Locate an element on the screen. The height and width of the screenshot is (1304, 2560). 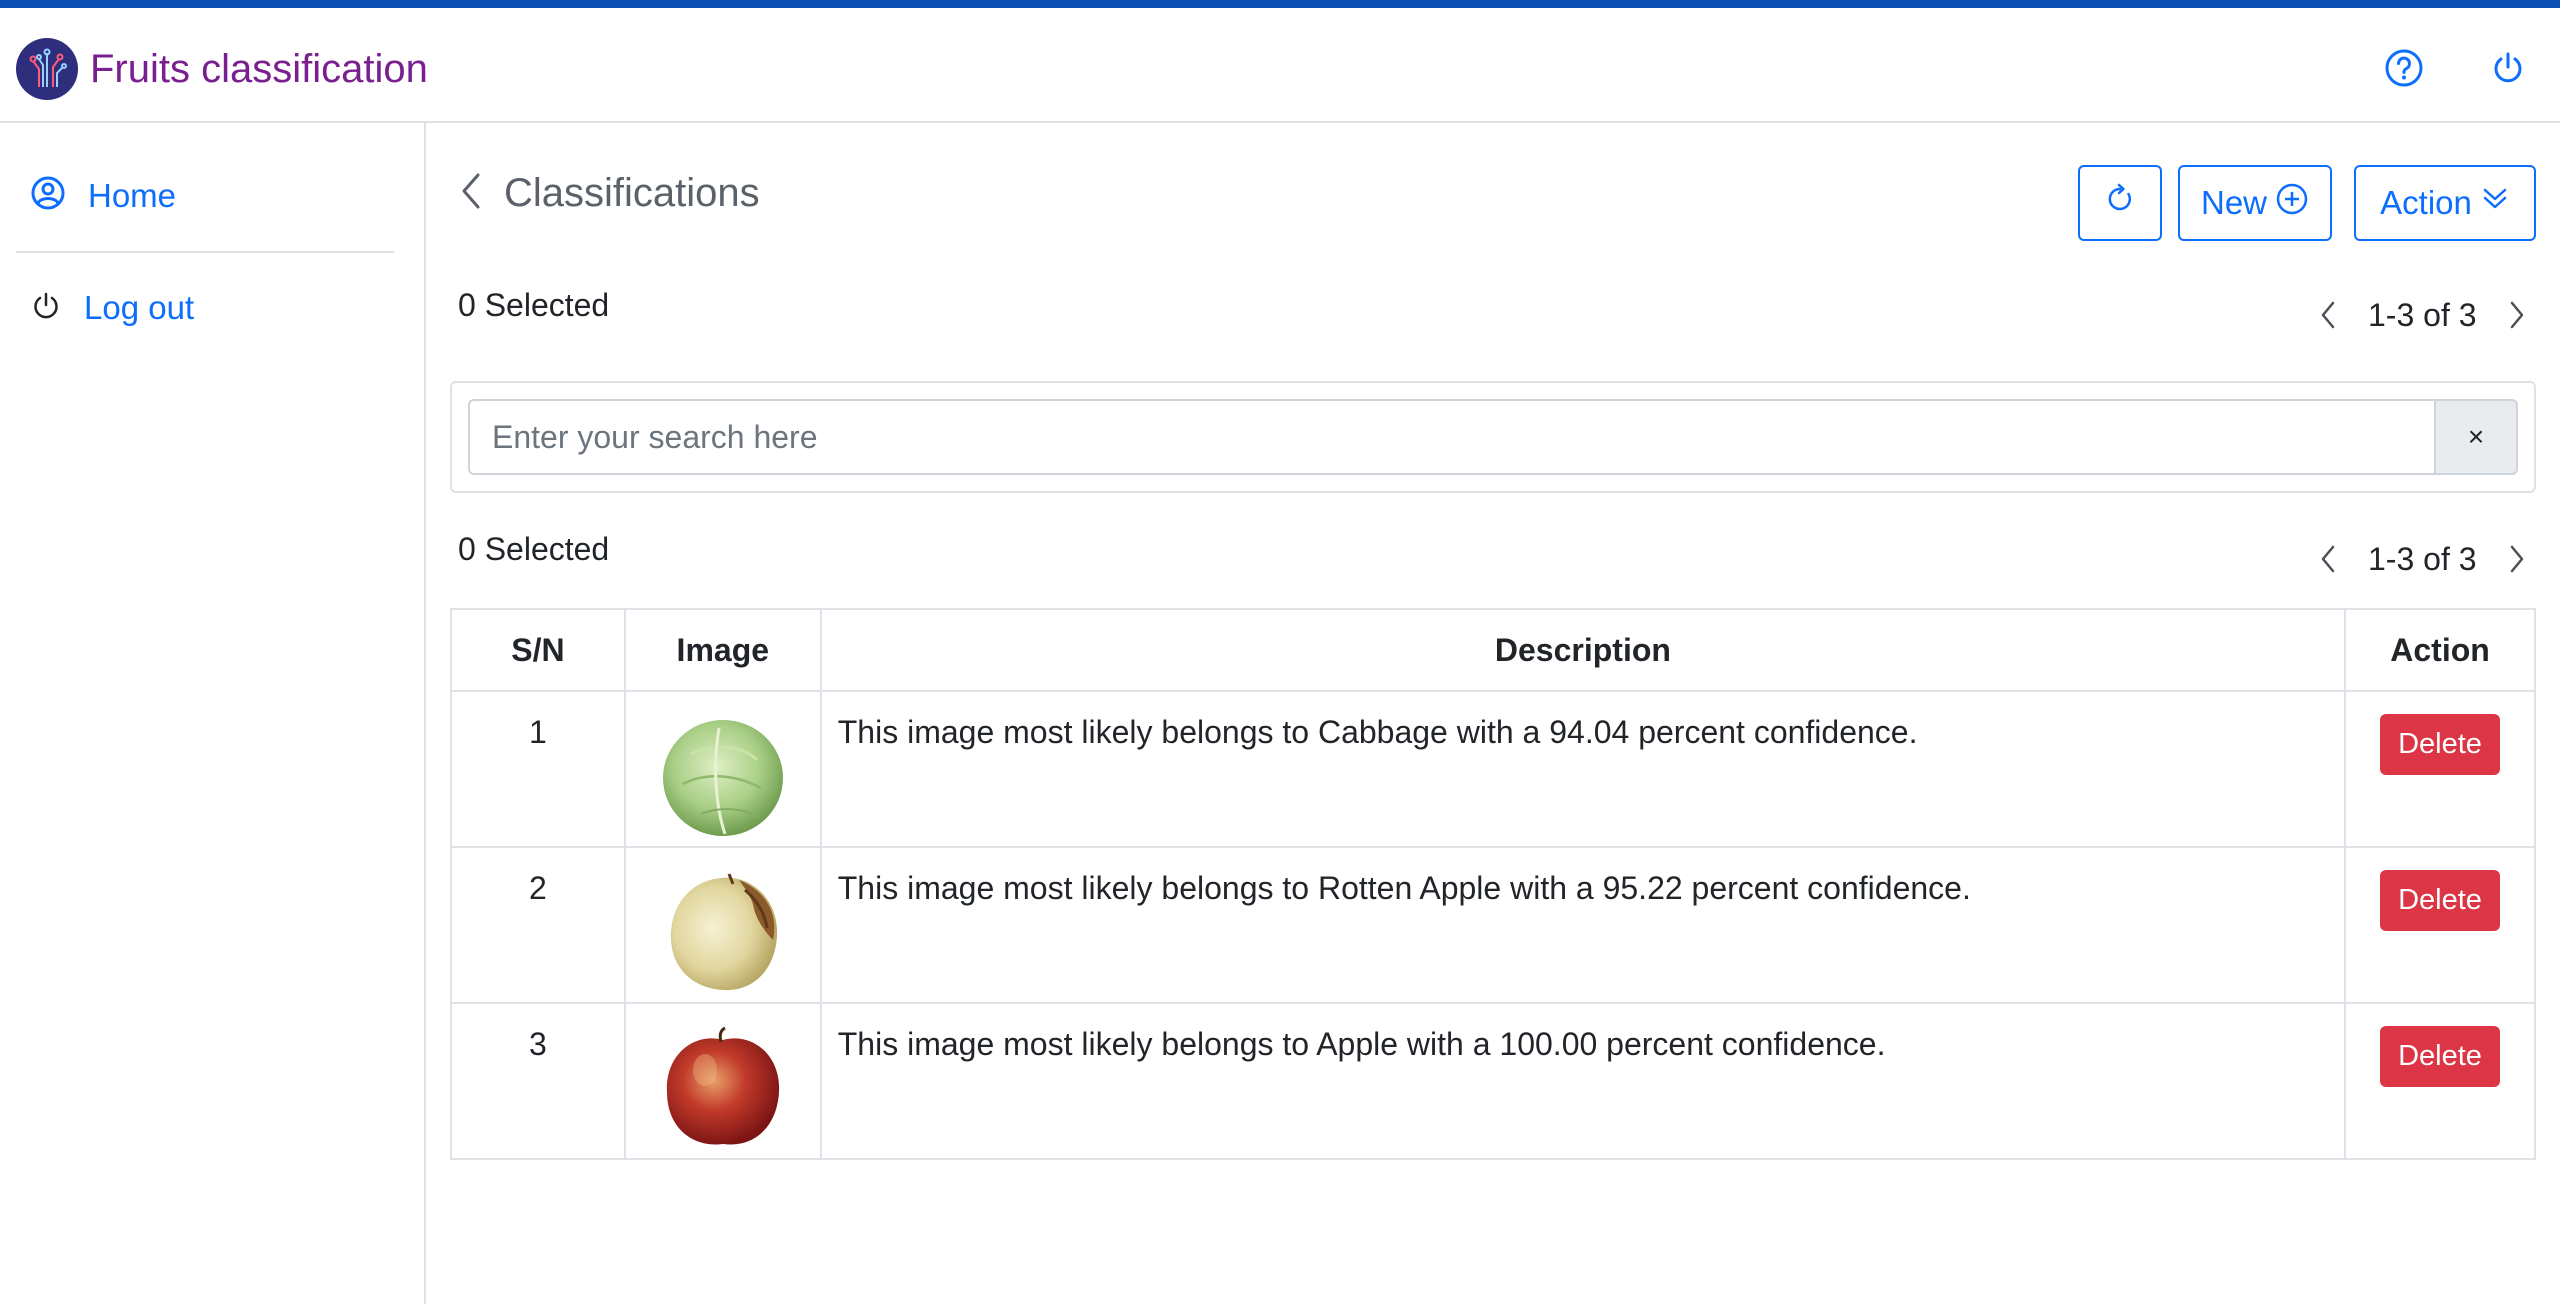
search-card: × is located at coordinates (1493, 437).